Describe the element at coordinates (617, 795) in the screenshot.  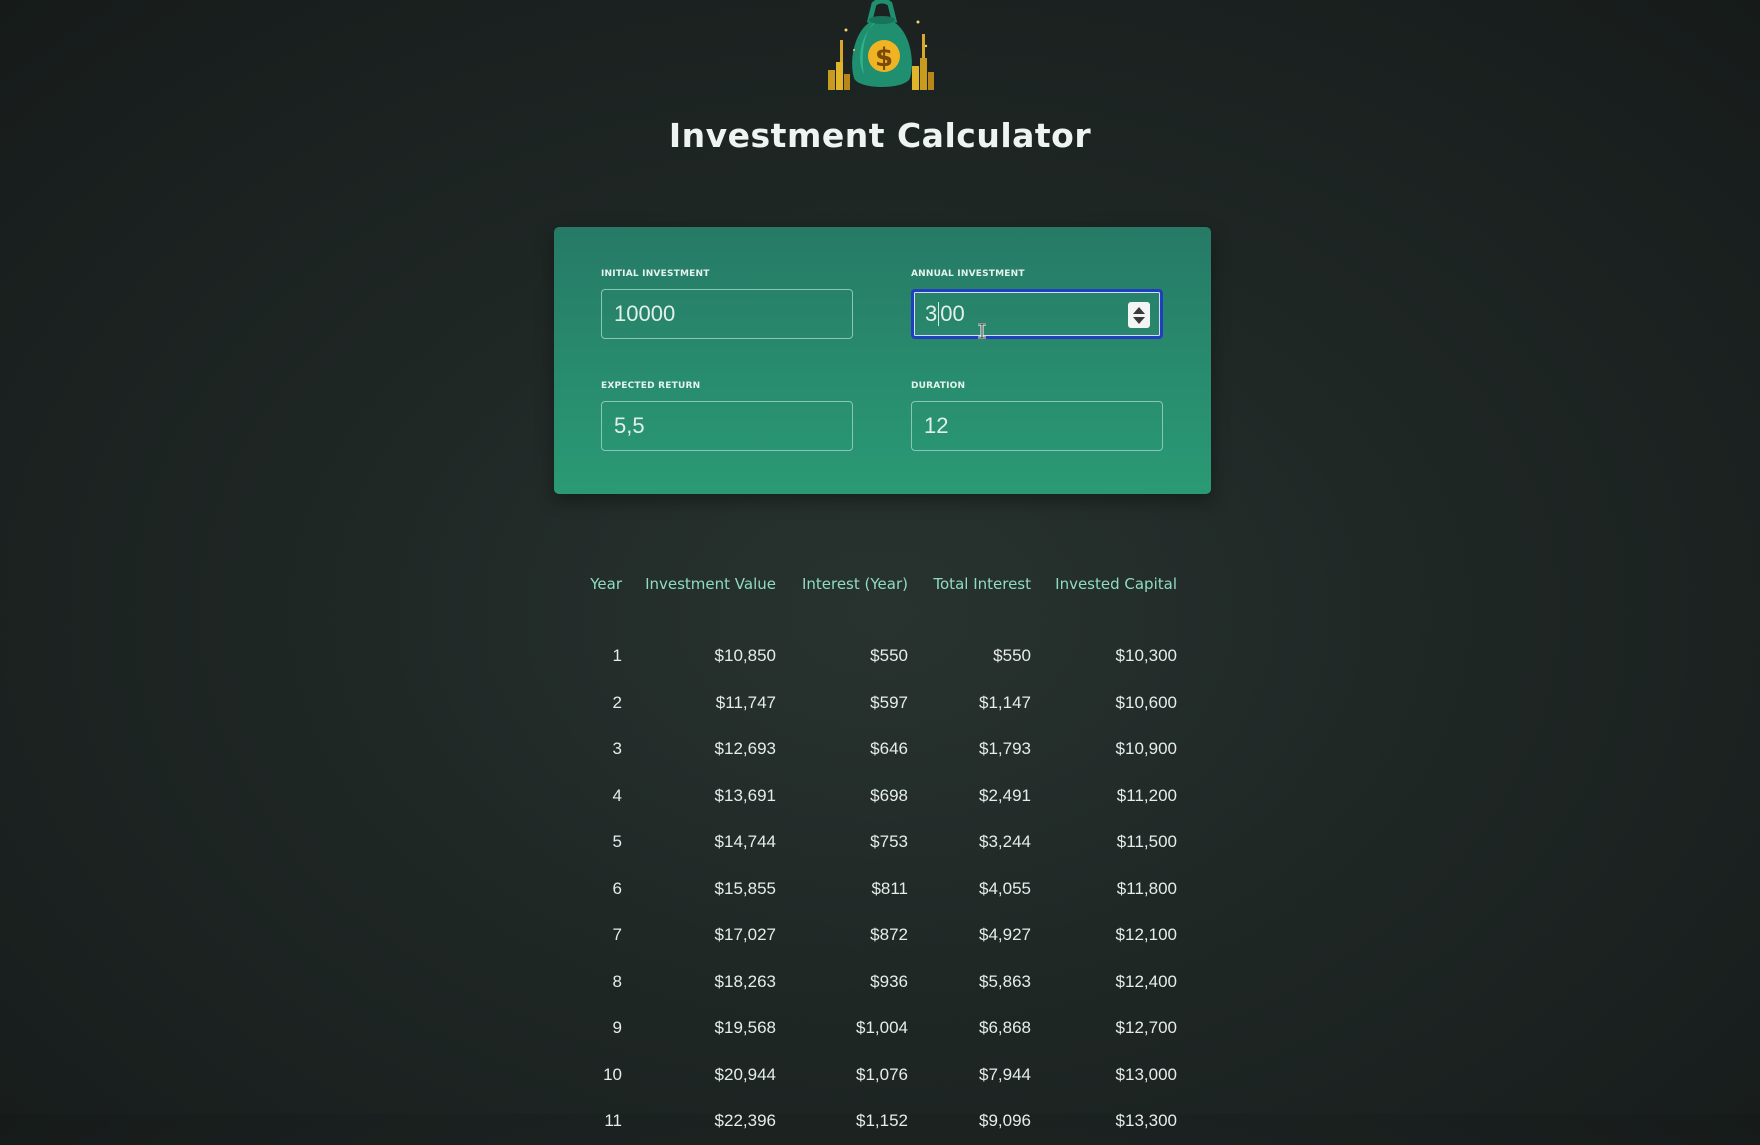
I see `cell-year: 4` at that location.